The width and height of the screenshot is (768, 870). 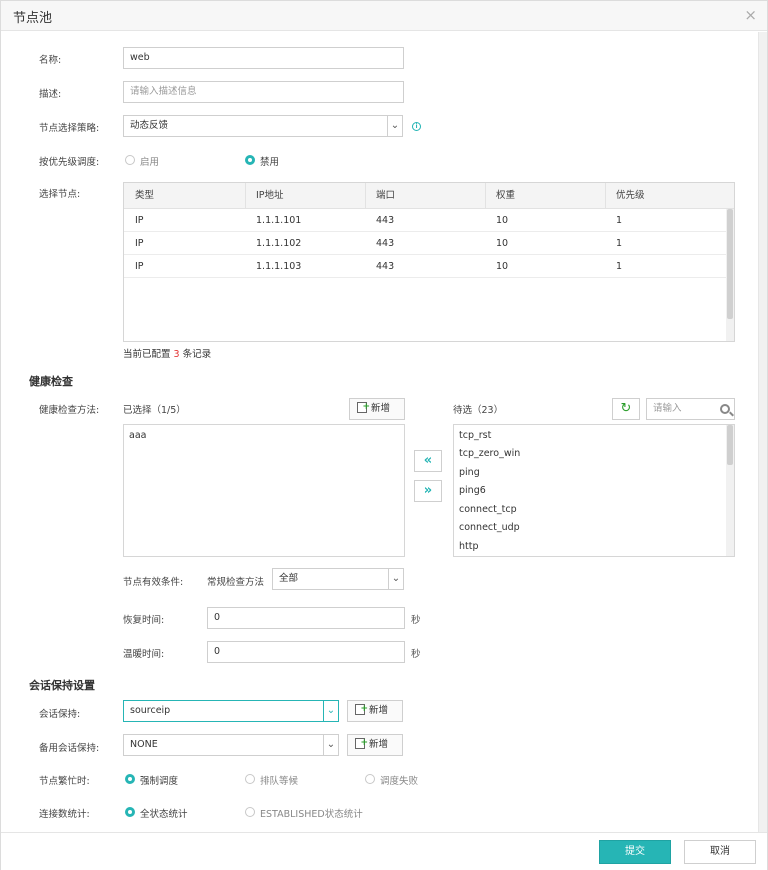 I want to click on condition-sub-label: 常规检查方法, so click(x=236, y=582).